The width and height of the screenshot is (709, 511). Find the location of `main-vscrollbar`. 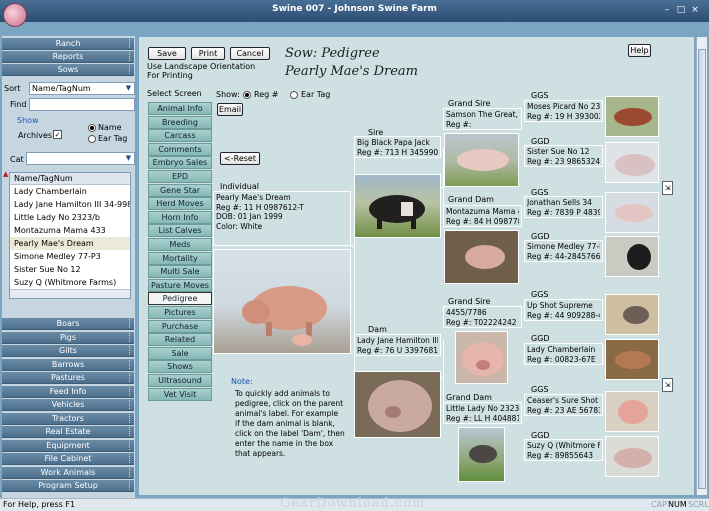

main-vscrollbar is located at coordinates (701, 266).